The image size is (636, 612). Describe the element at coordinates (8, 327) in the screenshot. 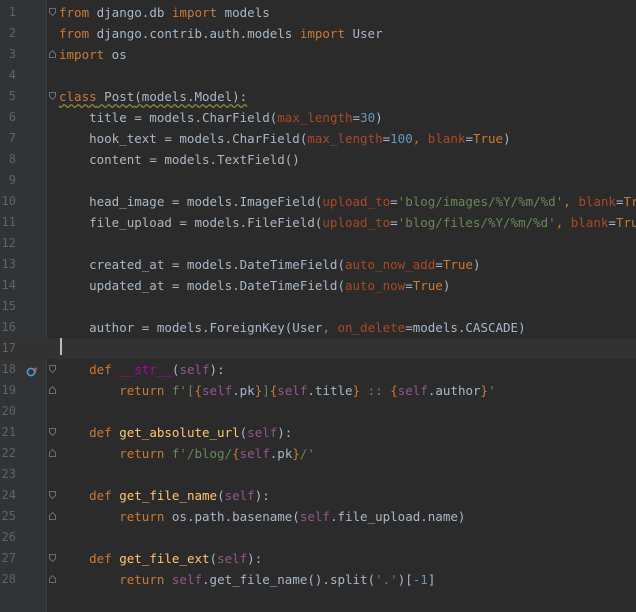

I see `line-number: 16` at that location.